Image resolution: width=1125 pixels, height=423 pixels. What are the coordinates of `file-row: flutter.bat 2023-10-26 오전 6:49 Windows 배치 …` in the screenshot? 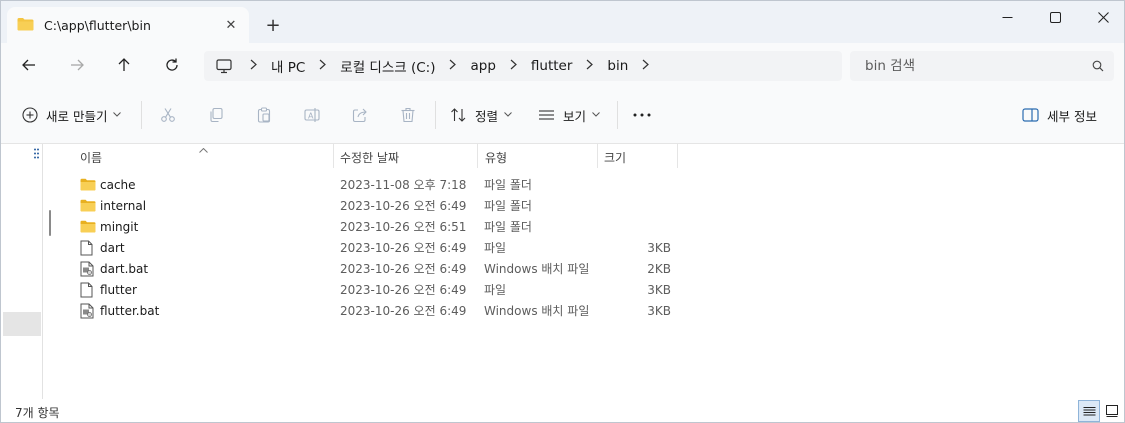 It's located at (383, 310).